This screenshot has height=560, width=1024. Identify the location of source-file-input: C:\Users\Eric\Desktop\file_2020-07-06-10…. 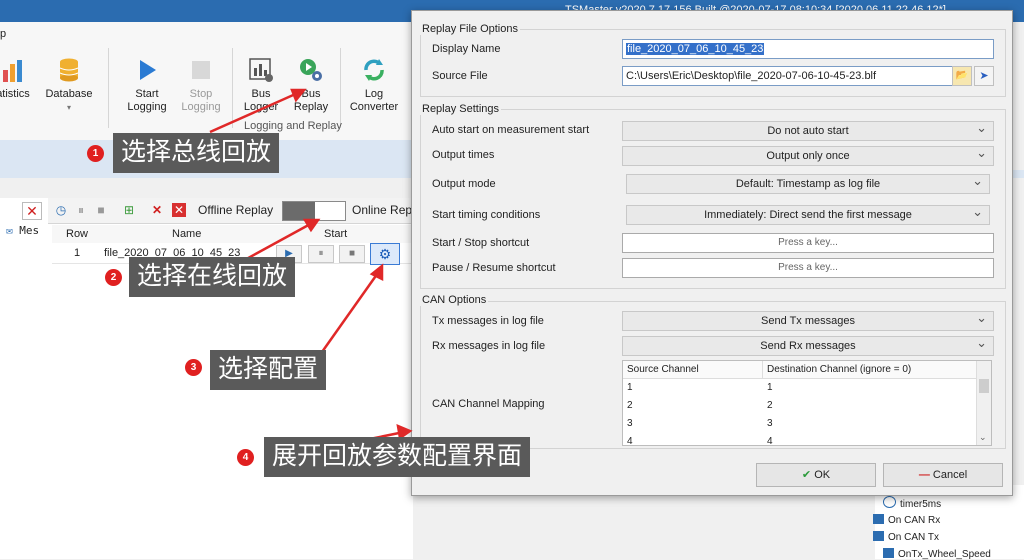
(788, 76).